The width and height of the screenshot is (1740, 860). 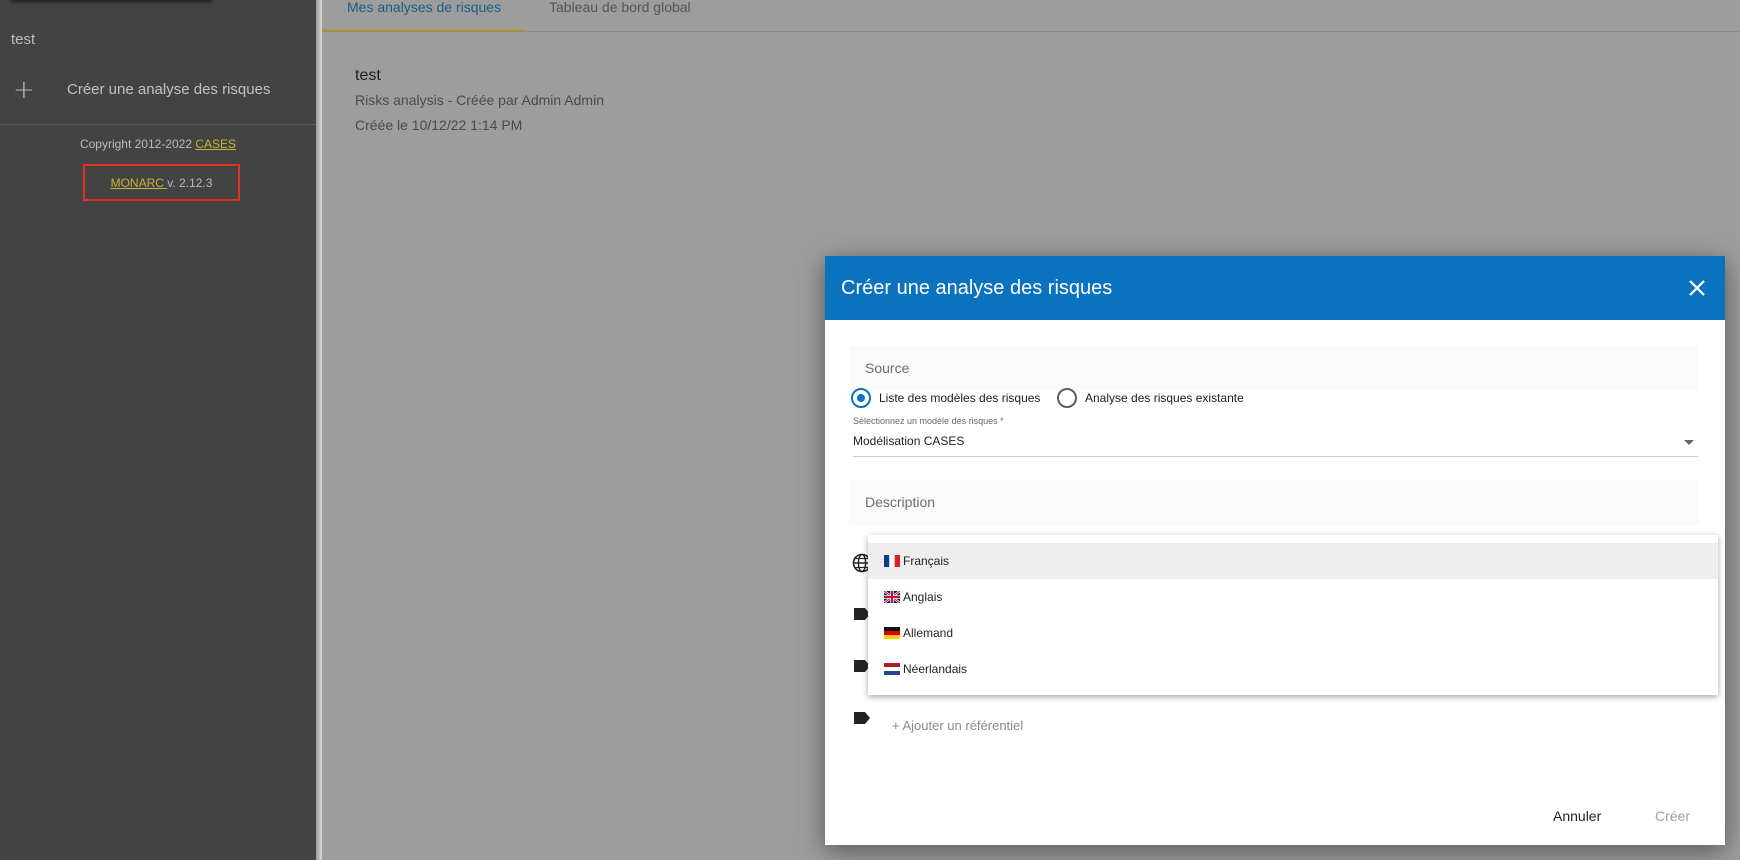 I want to click on language-option-de: Allemand, so click(x=1293, y=633).